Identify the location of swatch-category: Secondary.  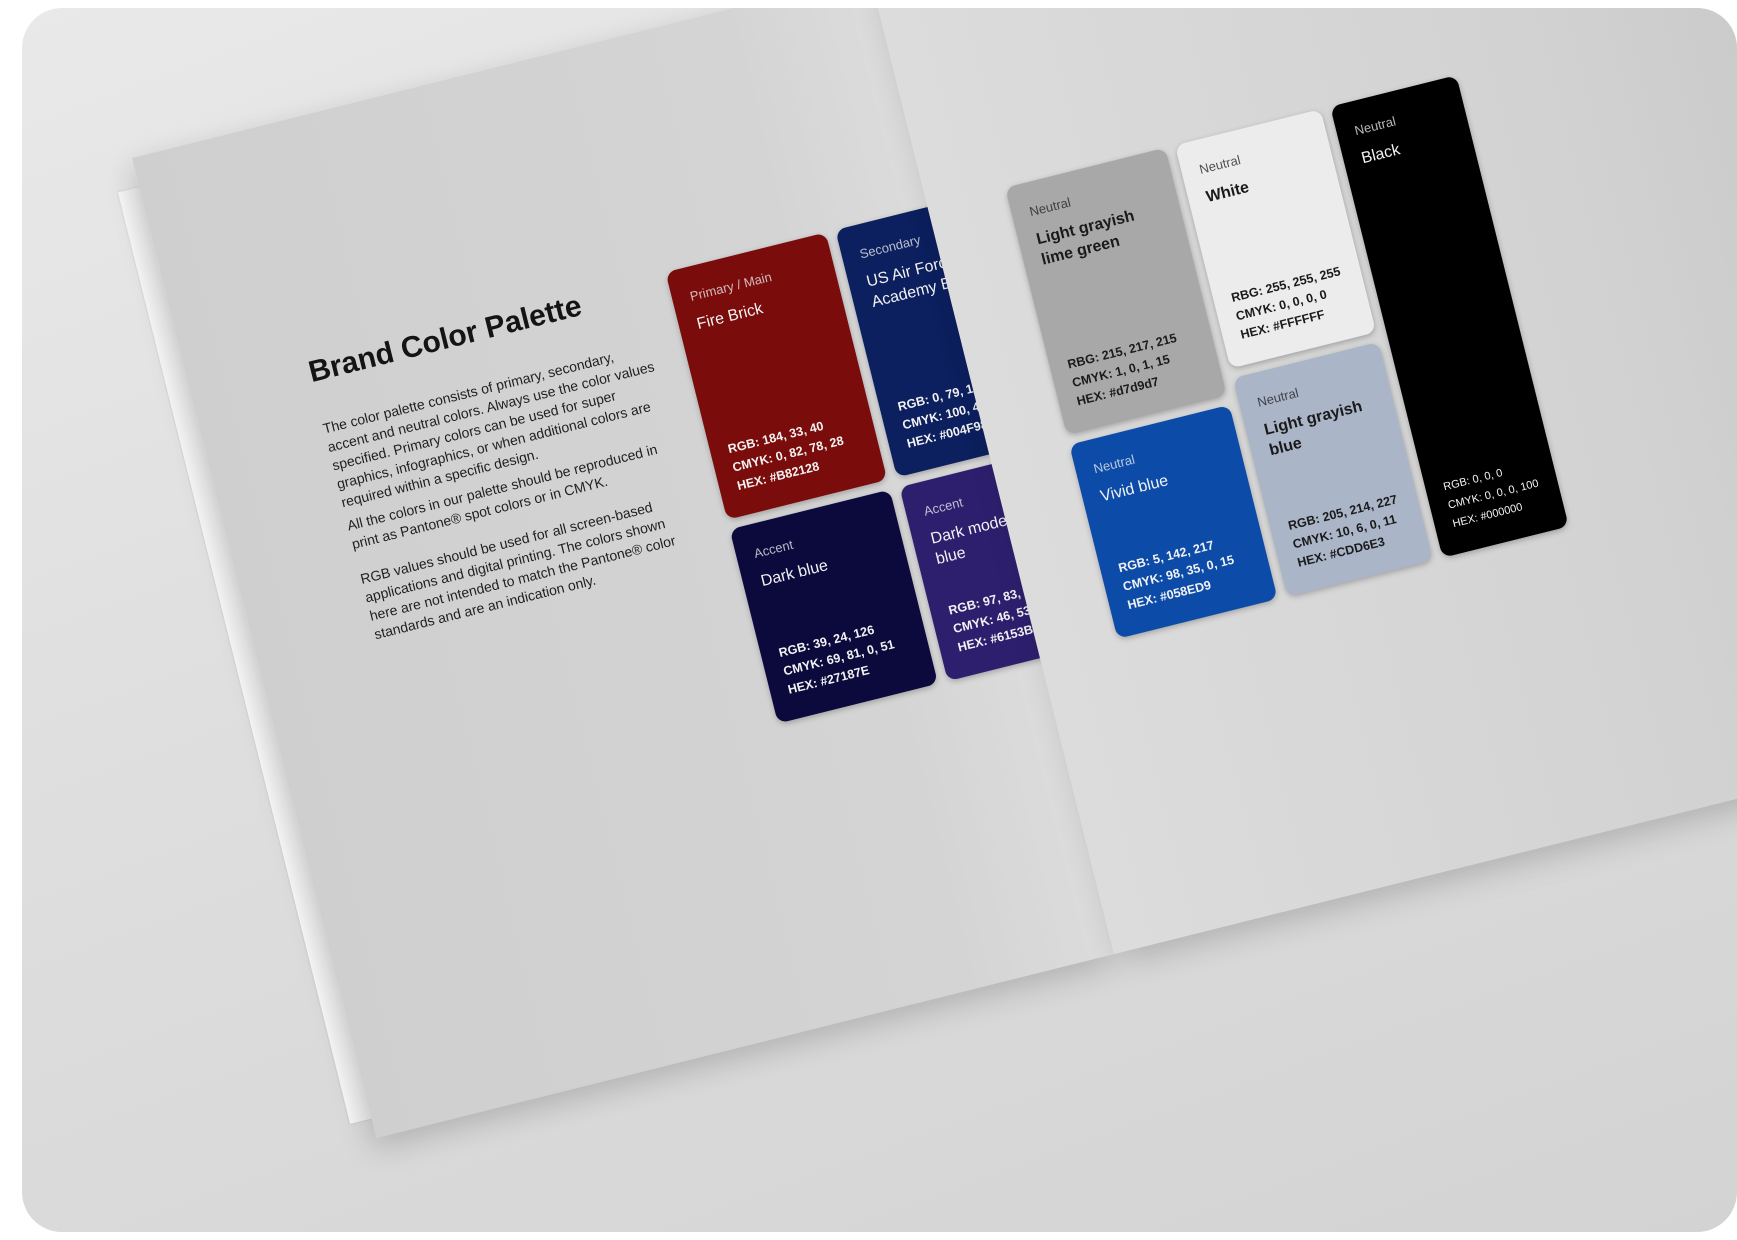
(890, 246).